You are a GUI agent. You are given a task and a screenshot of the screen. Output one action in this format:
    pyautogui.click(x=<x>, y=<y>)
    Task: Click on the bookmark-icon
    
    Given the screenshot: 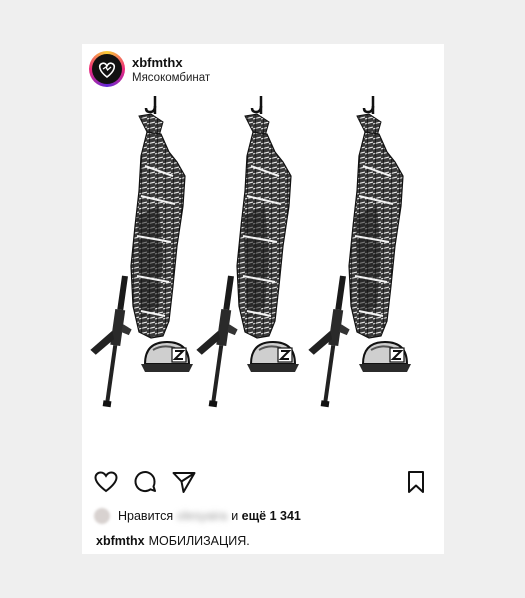 What is the action you would take?
    pyautogui.click(x=416, y=482)
    